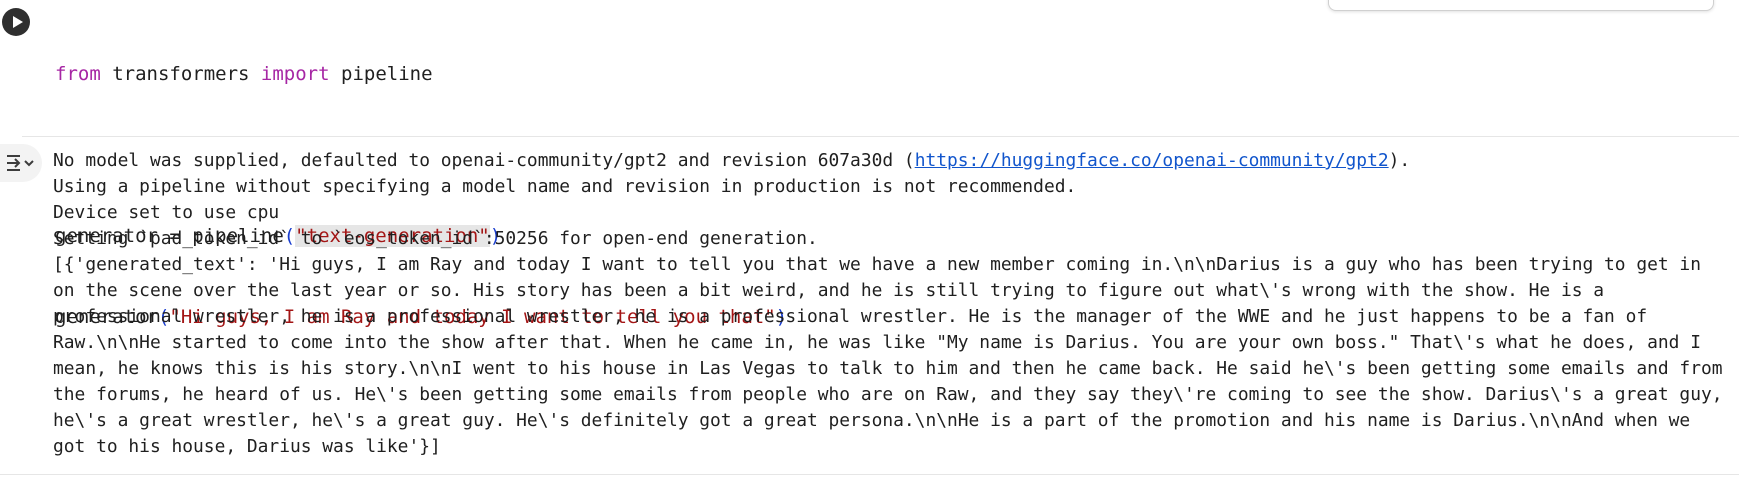 This screenshot has width=1739, height=481. I want to click on run-cell-button, so click(16, 22).